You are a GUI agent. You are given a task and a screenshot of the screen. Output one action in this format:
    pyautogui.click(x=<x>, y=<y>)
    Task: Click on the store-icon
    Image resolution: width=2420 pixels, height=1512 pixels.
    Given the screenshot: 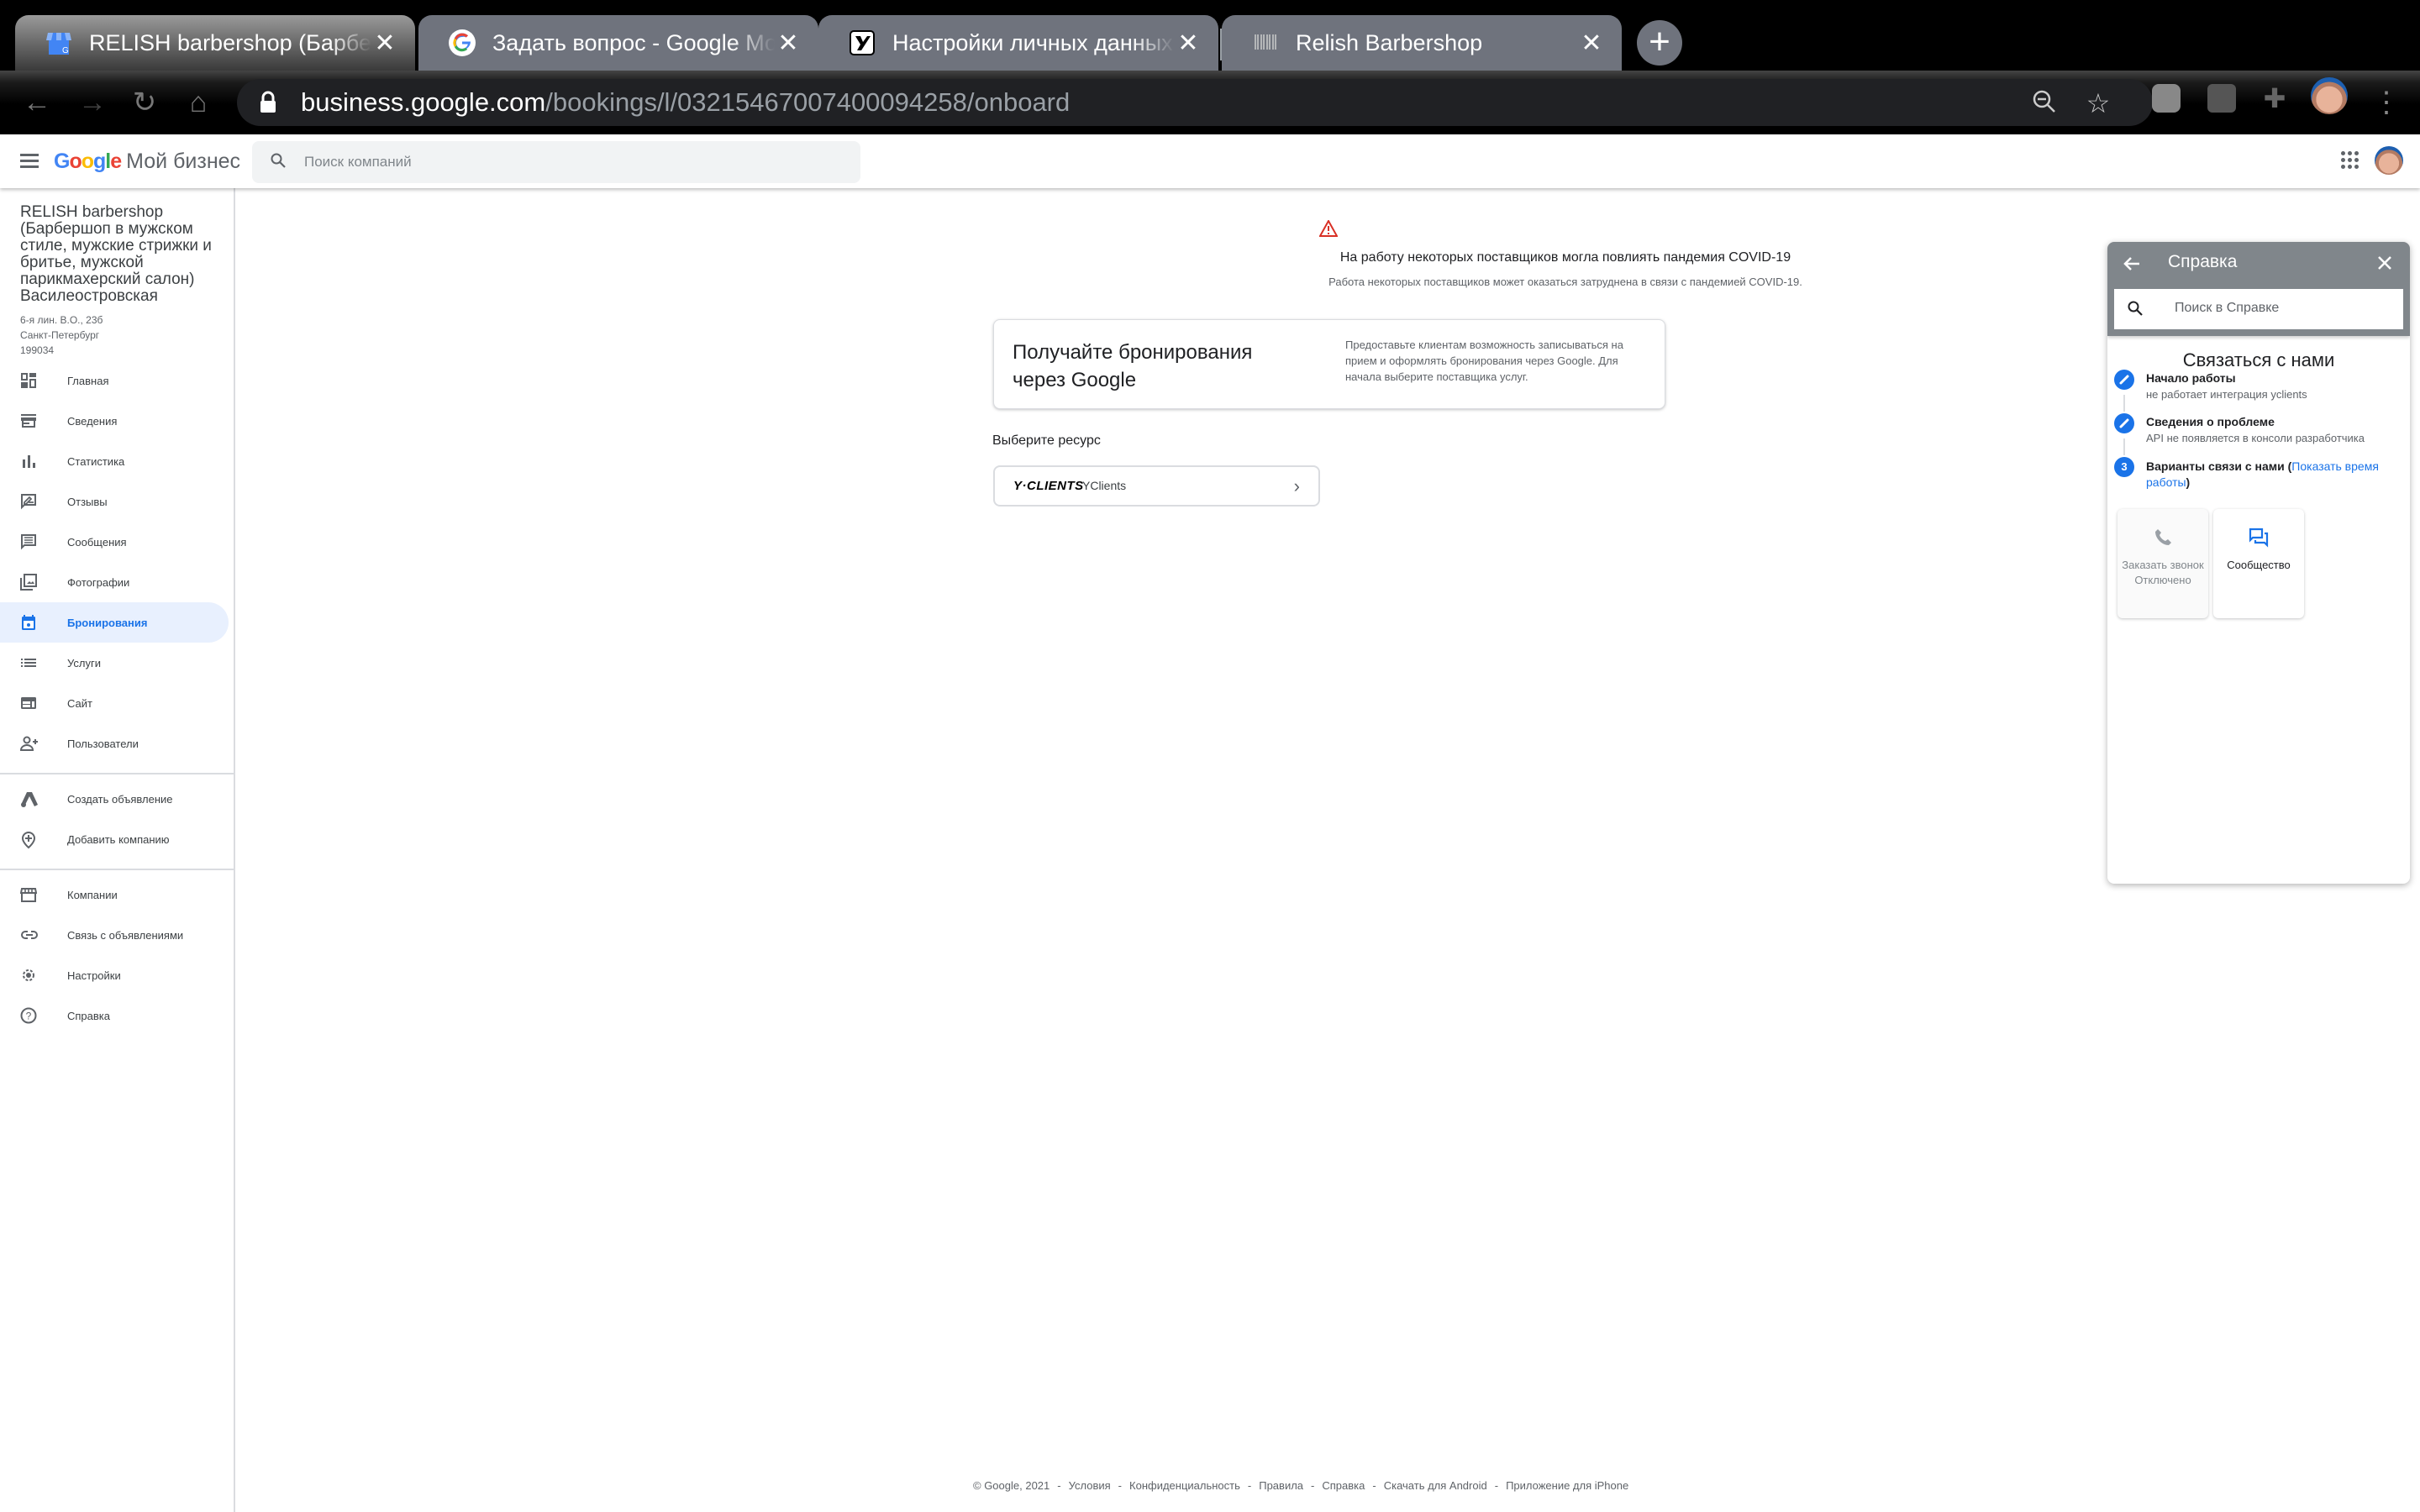 What is the action you would take?
    pyautogui.click(x=29, y=895)
    